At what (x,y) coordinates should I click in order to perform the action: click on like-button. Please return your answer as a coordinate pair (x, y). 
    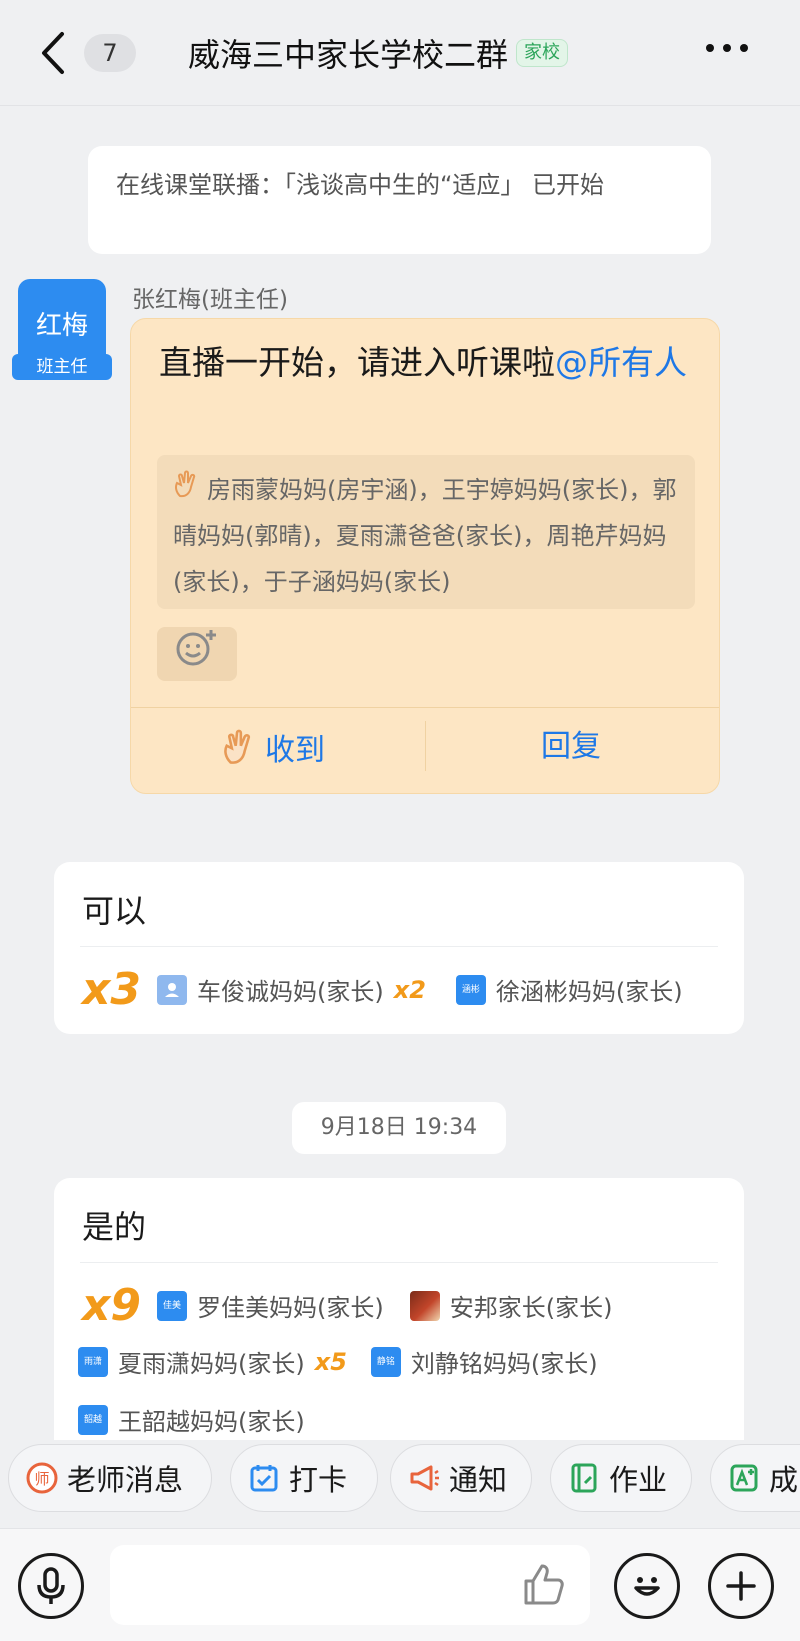
    Looking at the image, I should click on (544, 1587).